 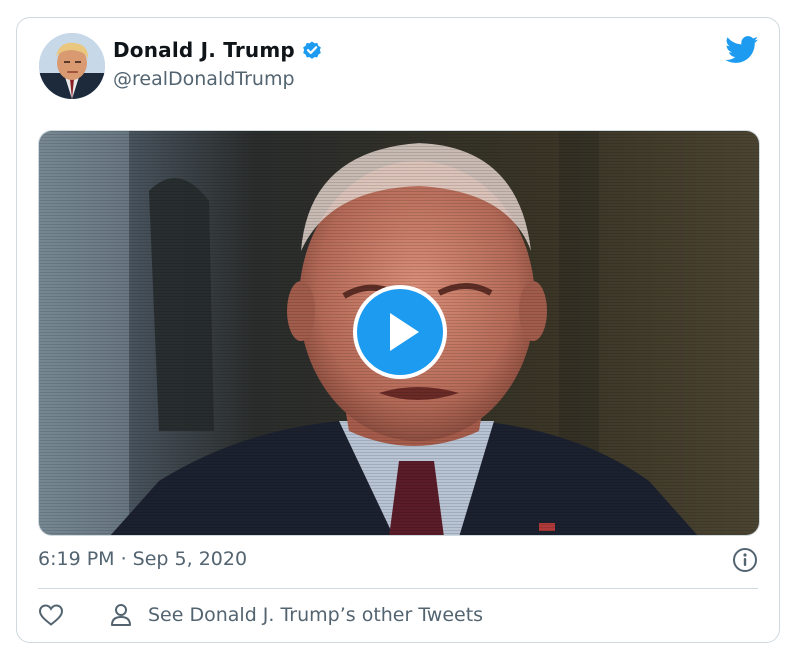 What do you see at coordinates (204, 50) in the screenshot?
I see `author-name: Donald J. Trump` at bounding box center [204, 50].